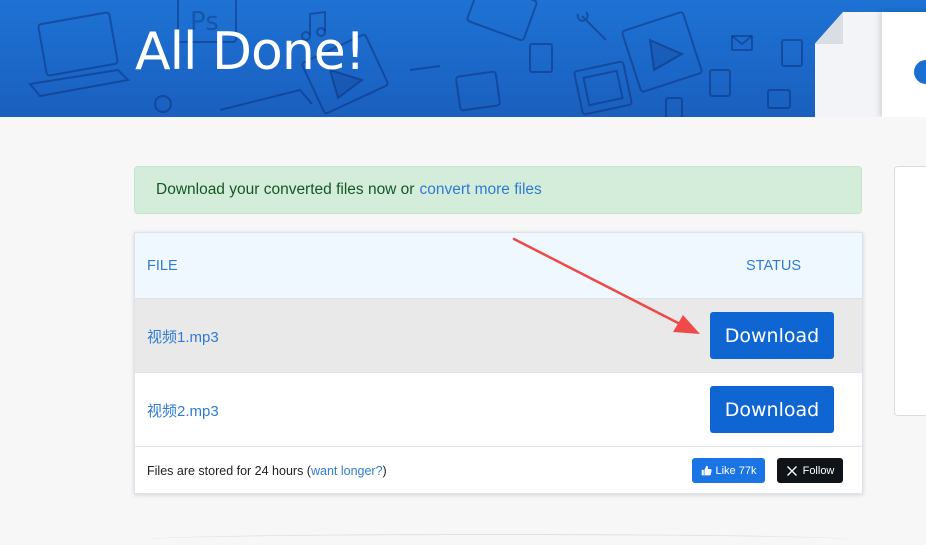 The image size is (926, 545). Describe the element at coordinates (603, 88) in the screenshot. I see `film-strip-icon` at that location.